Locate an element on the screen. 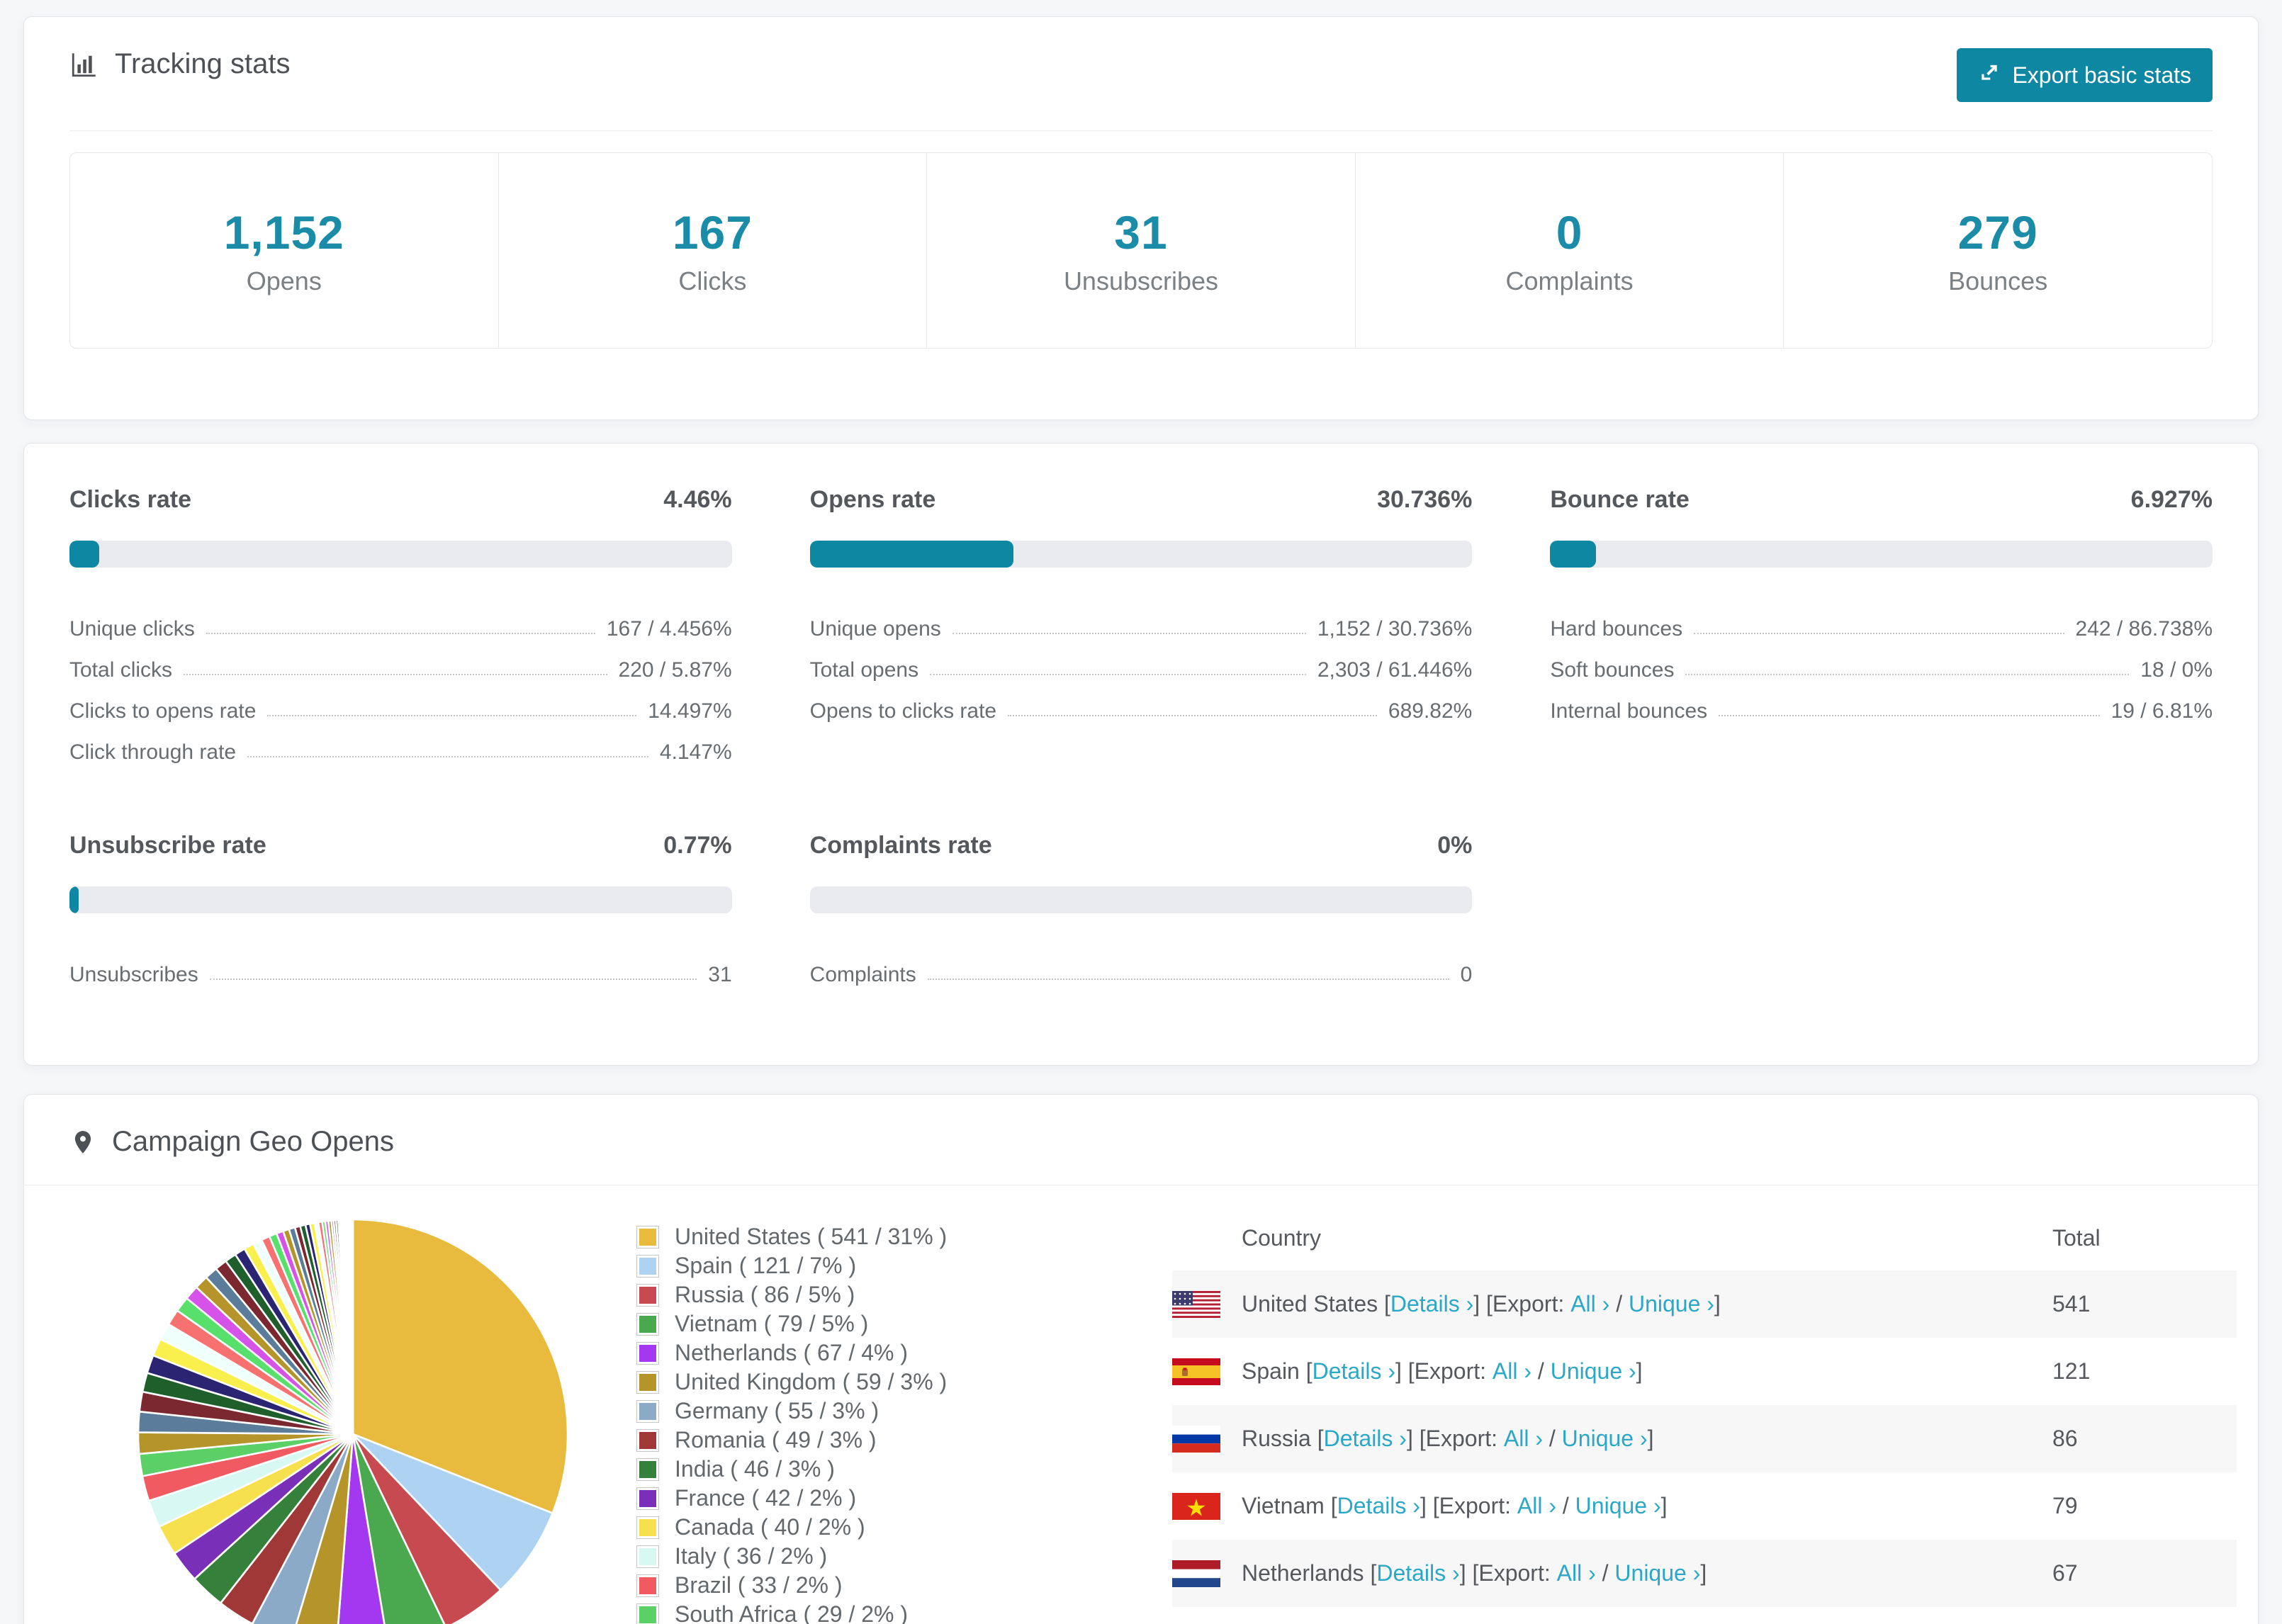  legend-item: Germany ( 55 / 3% ) is located at coordinates (884, 1412).